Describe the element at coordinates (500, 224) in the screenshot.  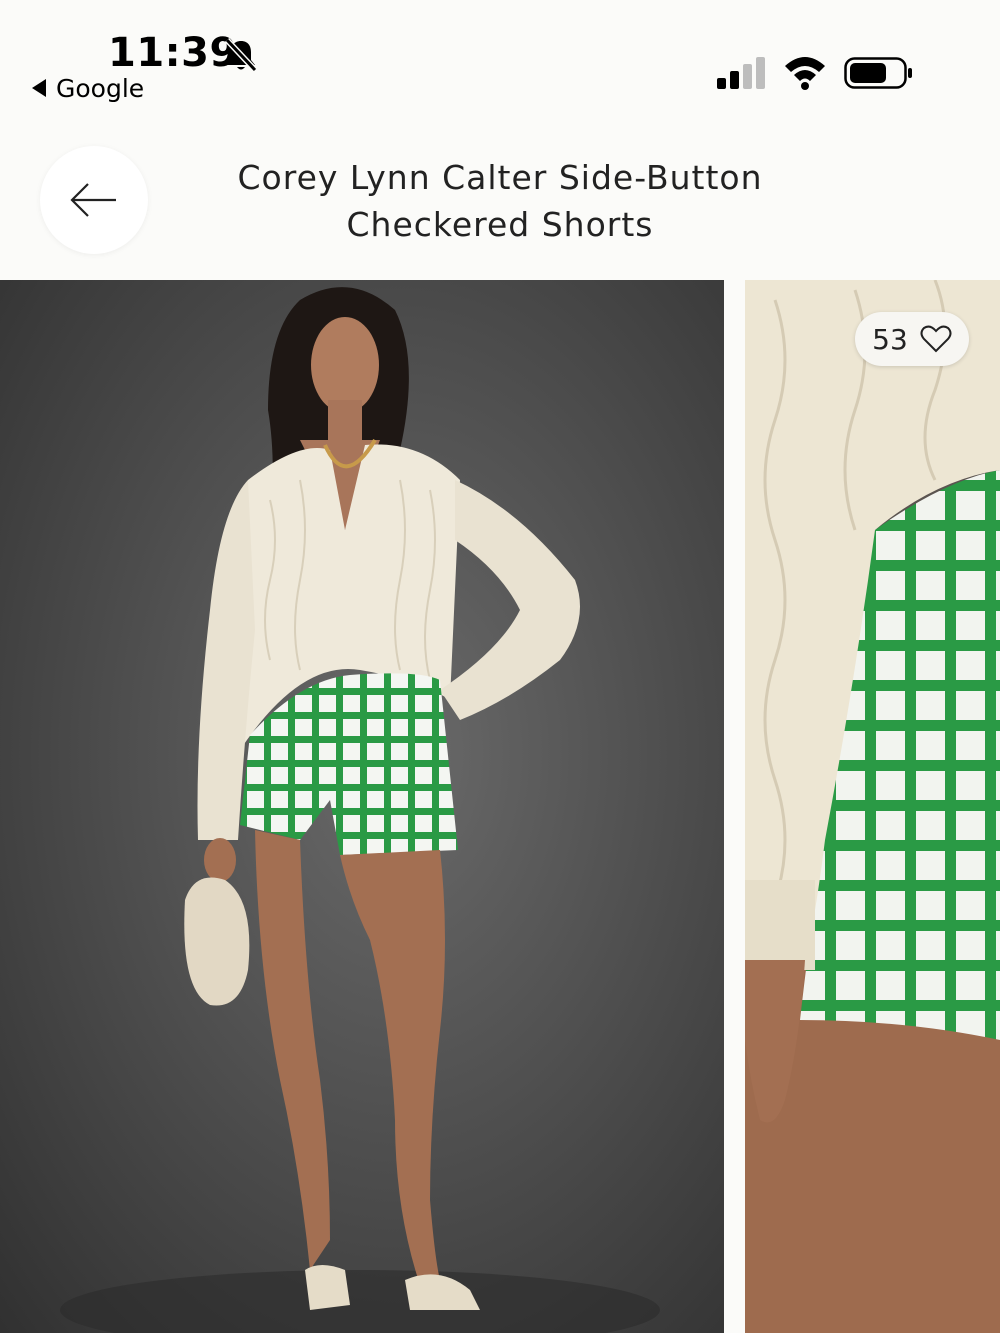
I see `page-title-line-2: Checkered Shorts` at that location.